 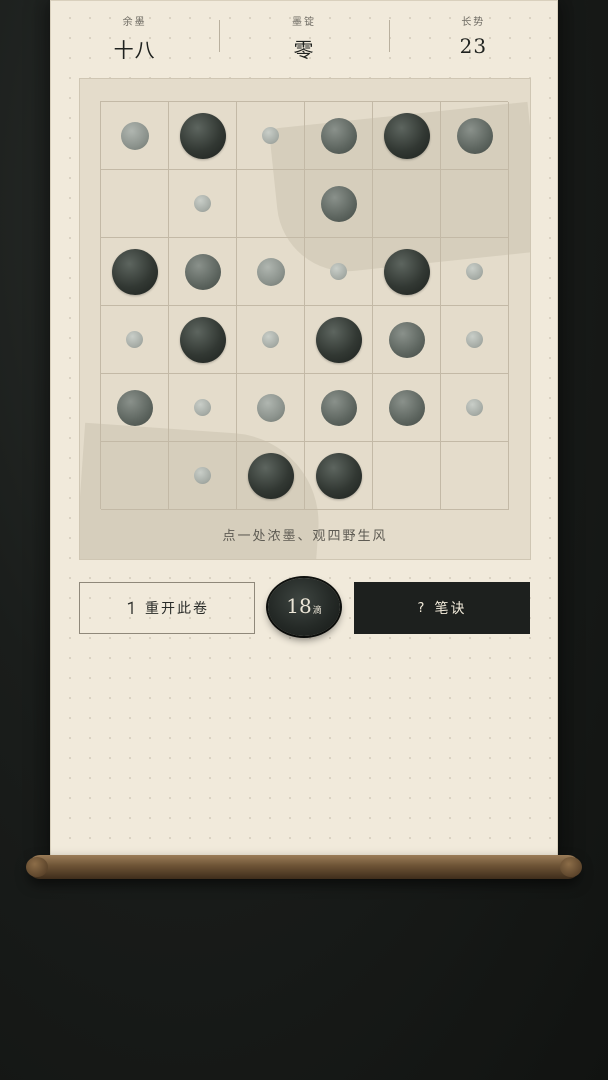 I want to click on stat-remaining-ink: 余墨 十八, so click(x=134, y=35).